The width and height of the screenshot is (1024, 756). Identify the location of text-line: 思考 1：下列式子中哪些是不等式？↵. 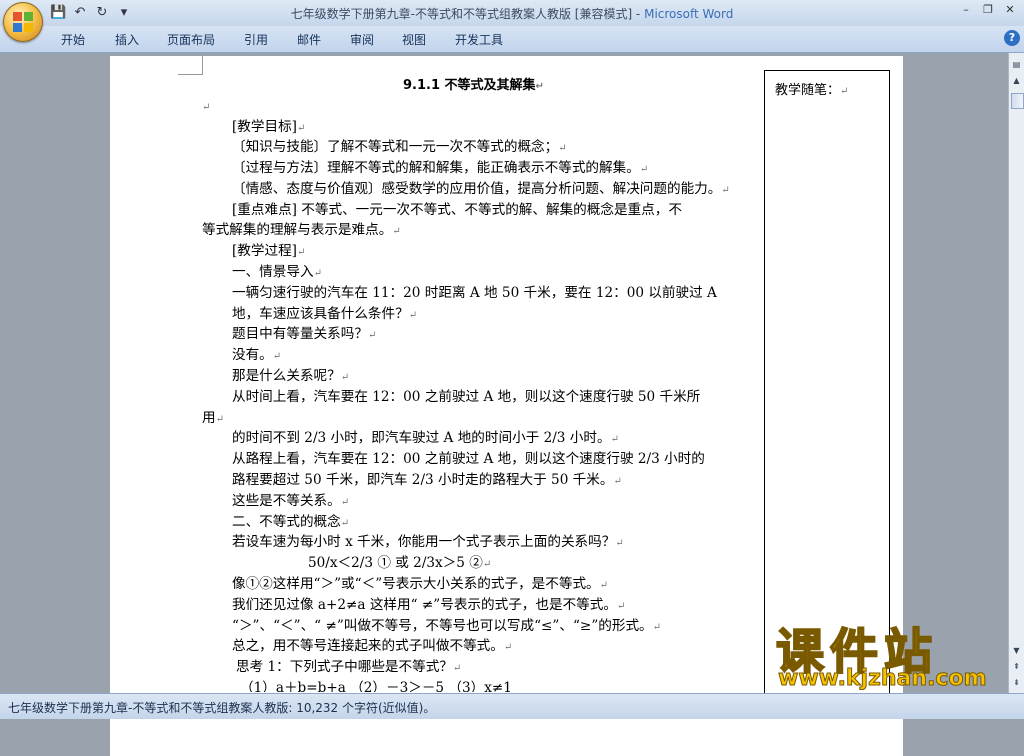
(349, 667).